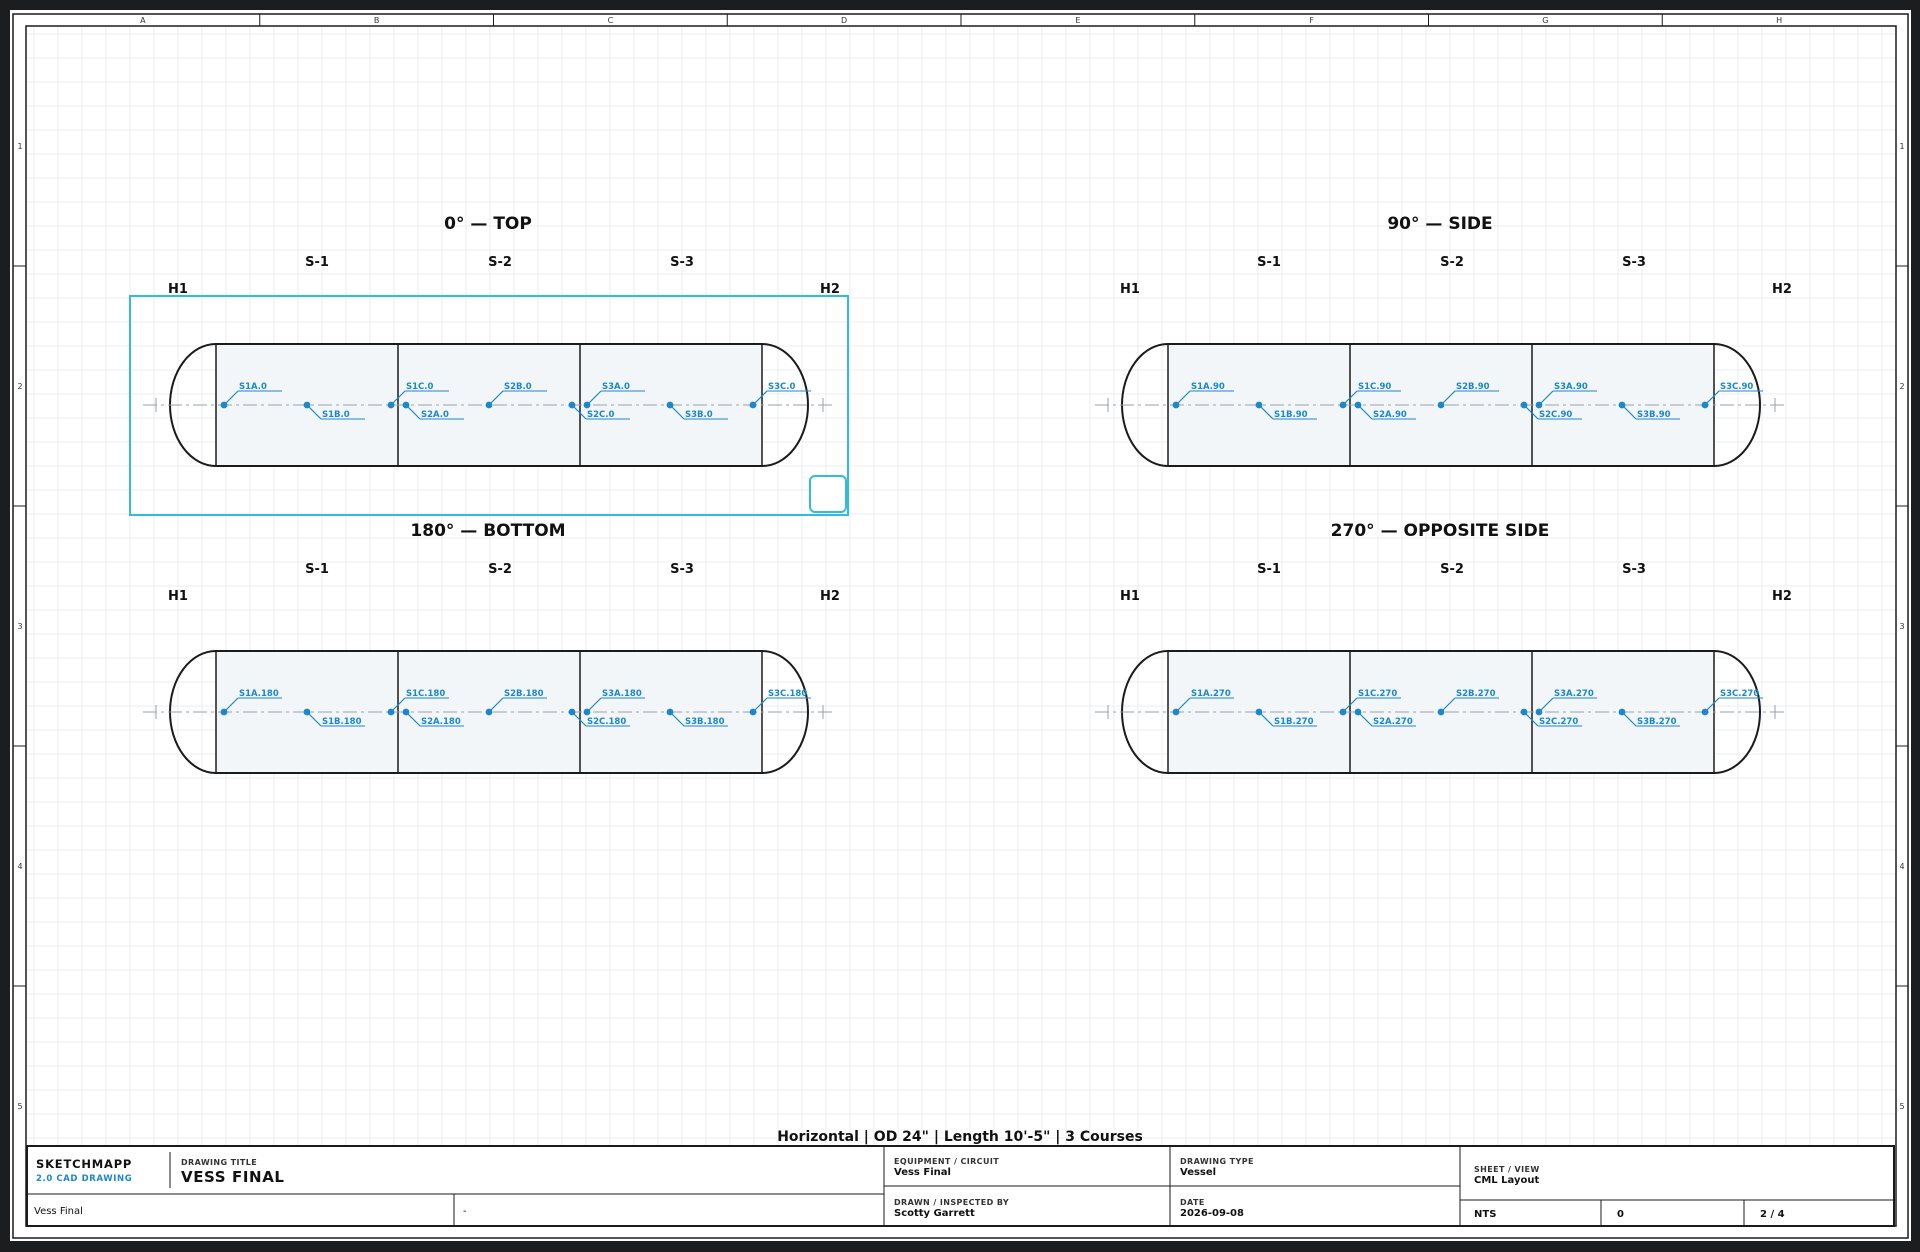 This screenshot has width=1920, height=1252. What do you see at coordinates (425, 694) in the screenshot?
I see `cml-label: S1C.180` at bounding box center [425, 694].